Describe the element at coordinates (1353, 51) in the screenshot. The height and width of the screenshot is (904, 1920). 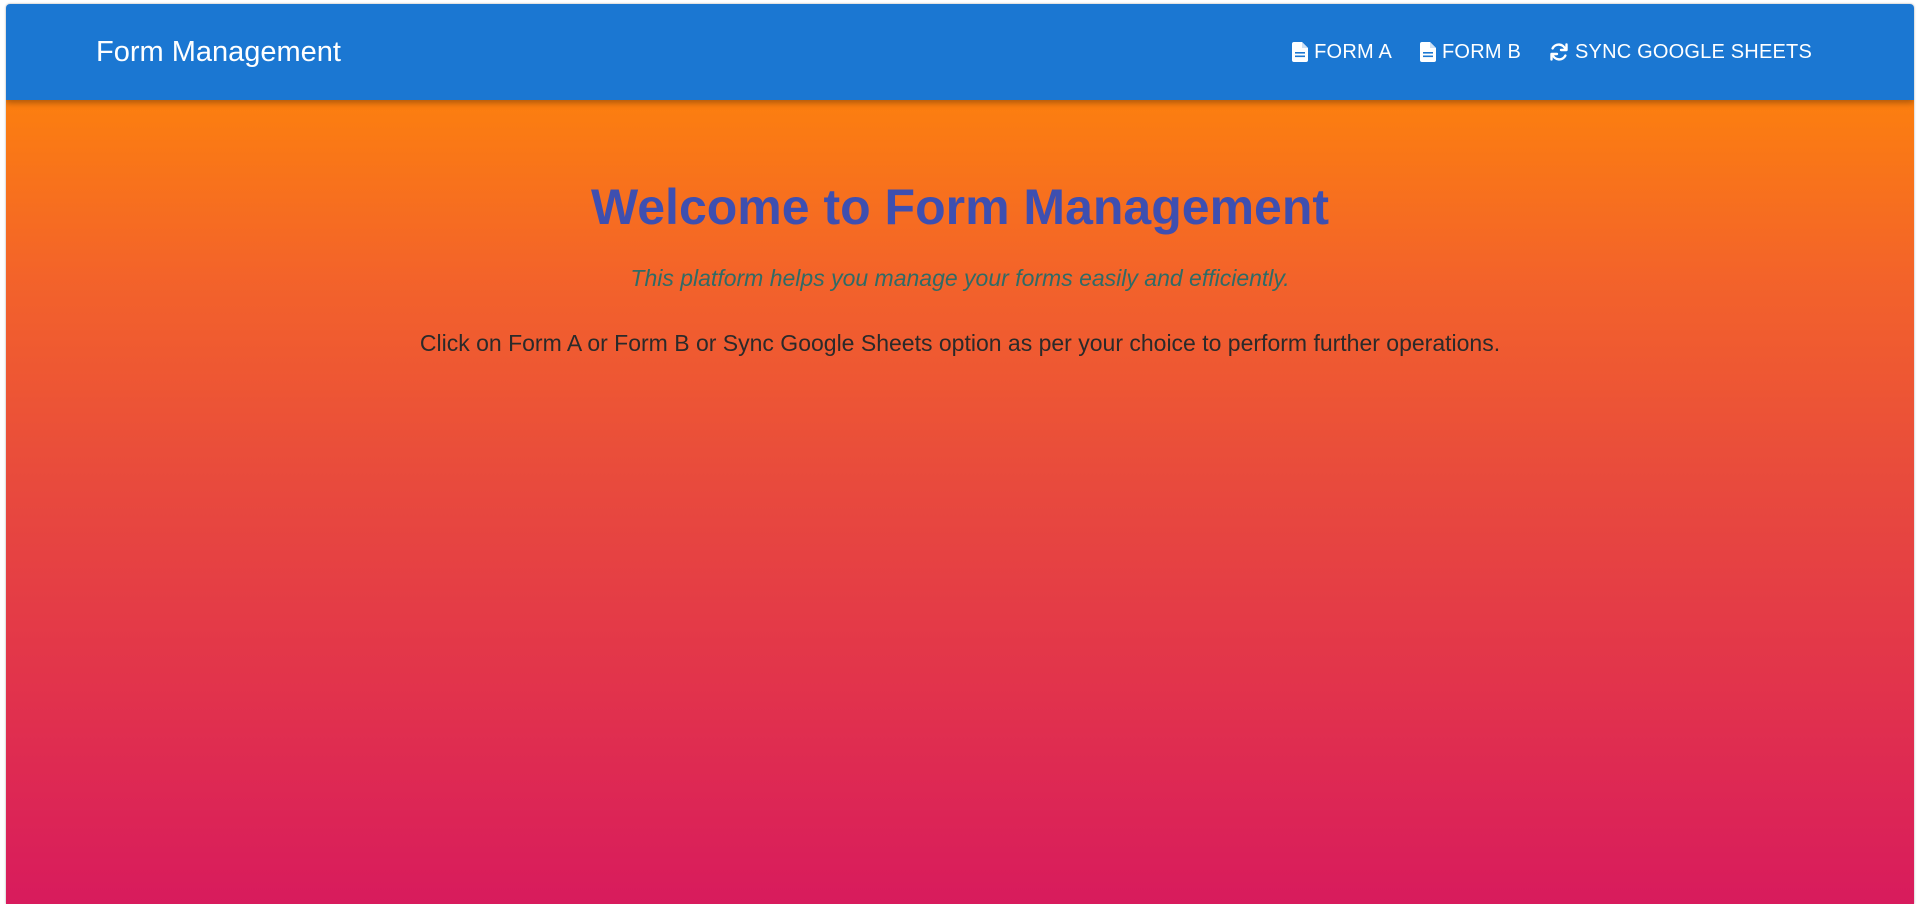
I see `form-a-label: FORM A` at that location.